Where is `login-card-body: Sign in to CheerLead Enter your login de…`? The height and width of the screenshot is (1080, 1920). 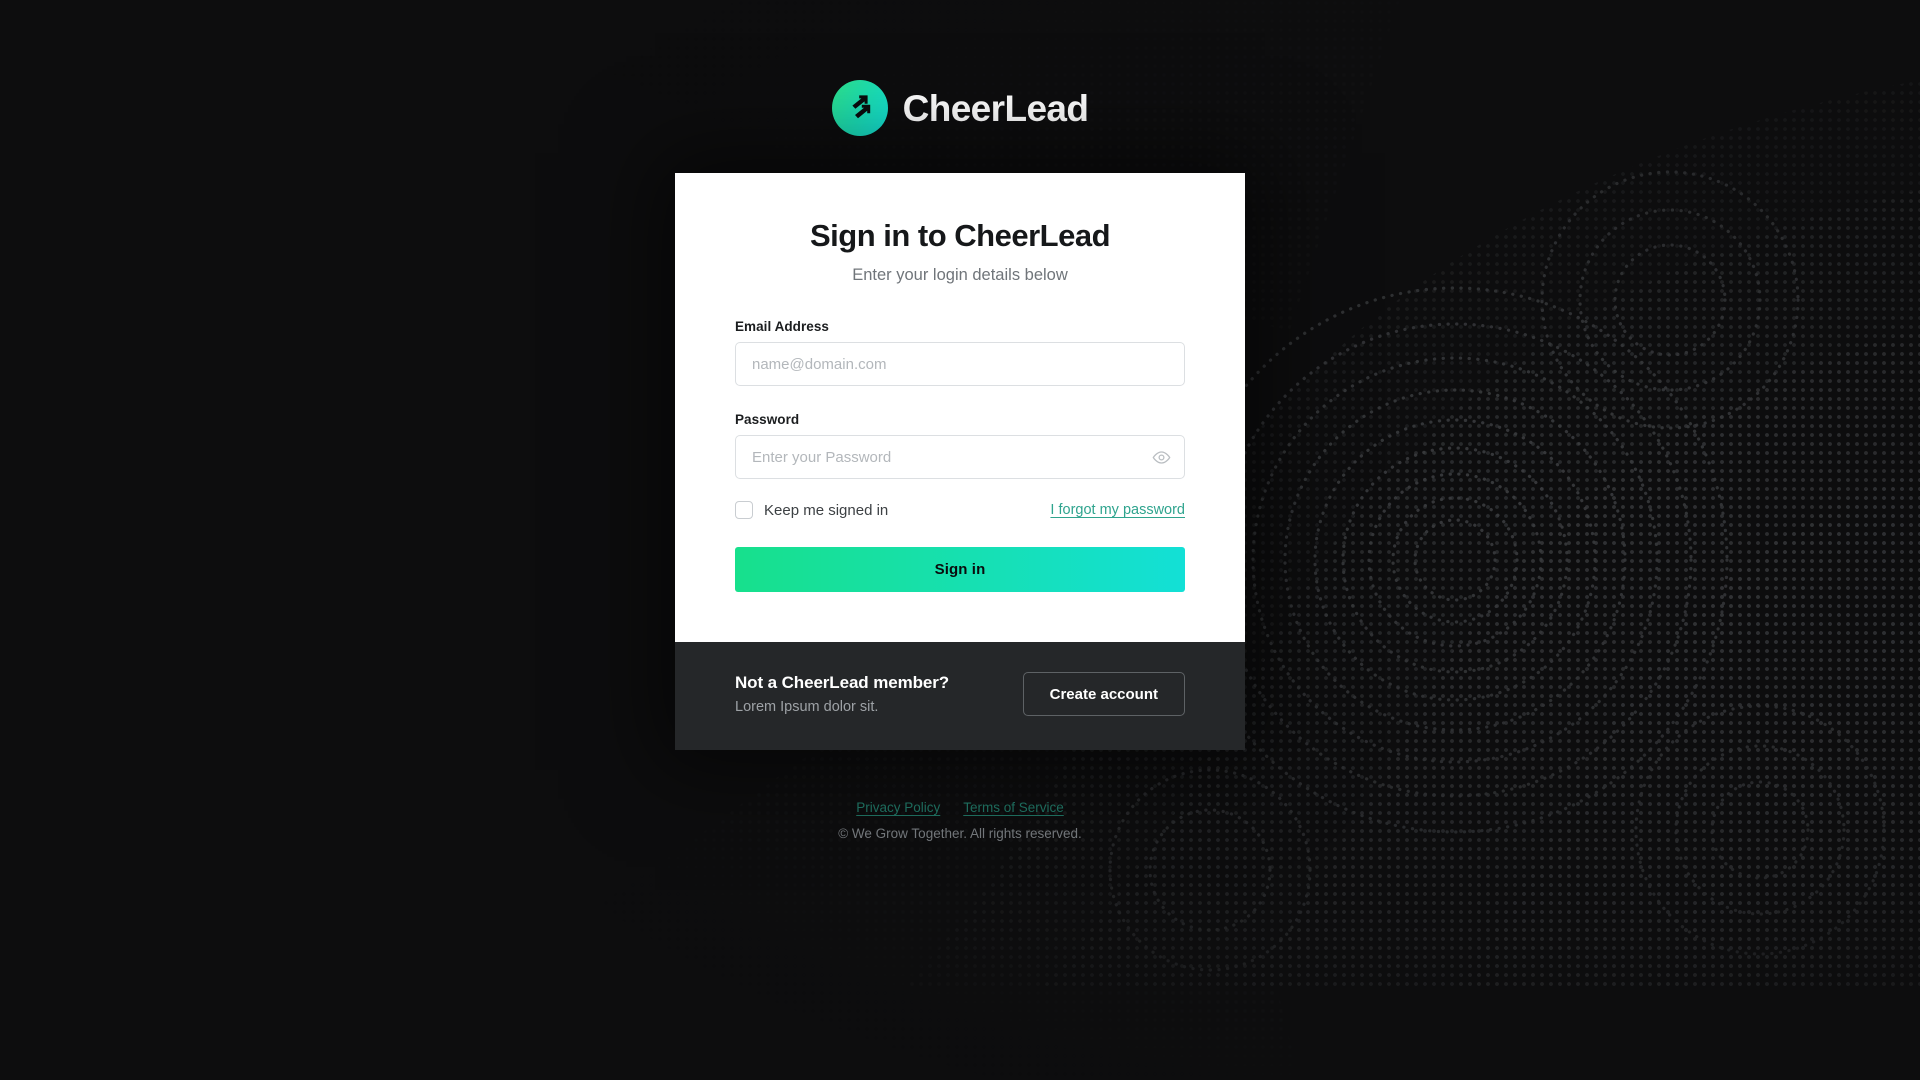 login-card-body: Sign in to CheerLead Enter your login de… is located at coordinates (960, 407).